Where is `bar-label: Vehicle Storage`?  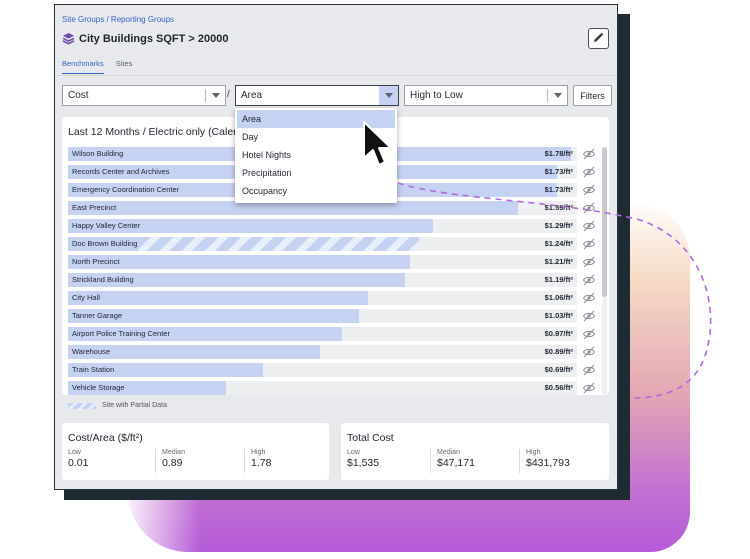 bar-label: Vehicle Storage is located at coordinates (98, 387).